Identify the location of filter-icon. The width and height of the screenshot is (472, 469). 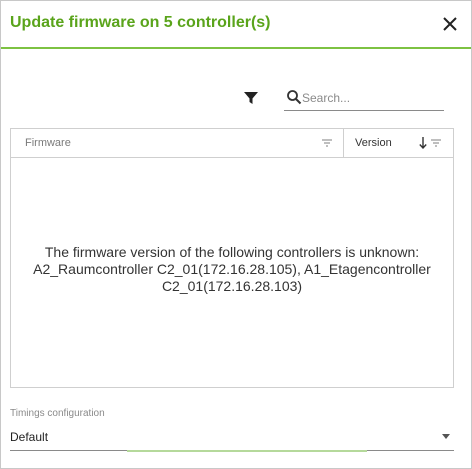
(251, 98).